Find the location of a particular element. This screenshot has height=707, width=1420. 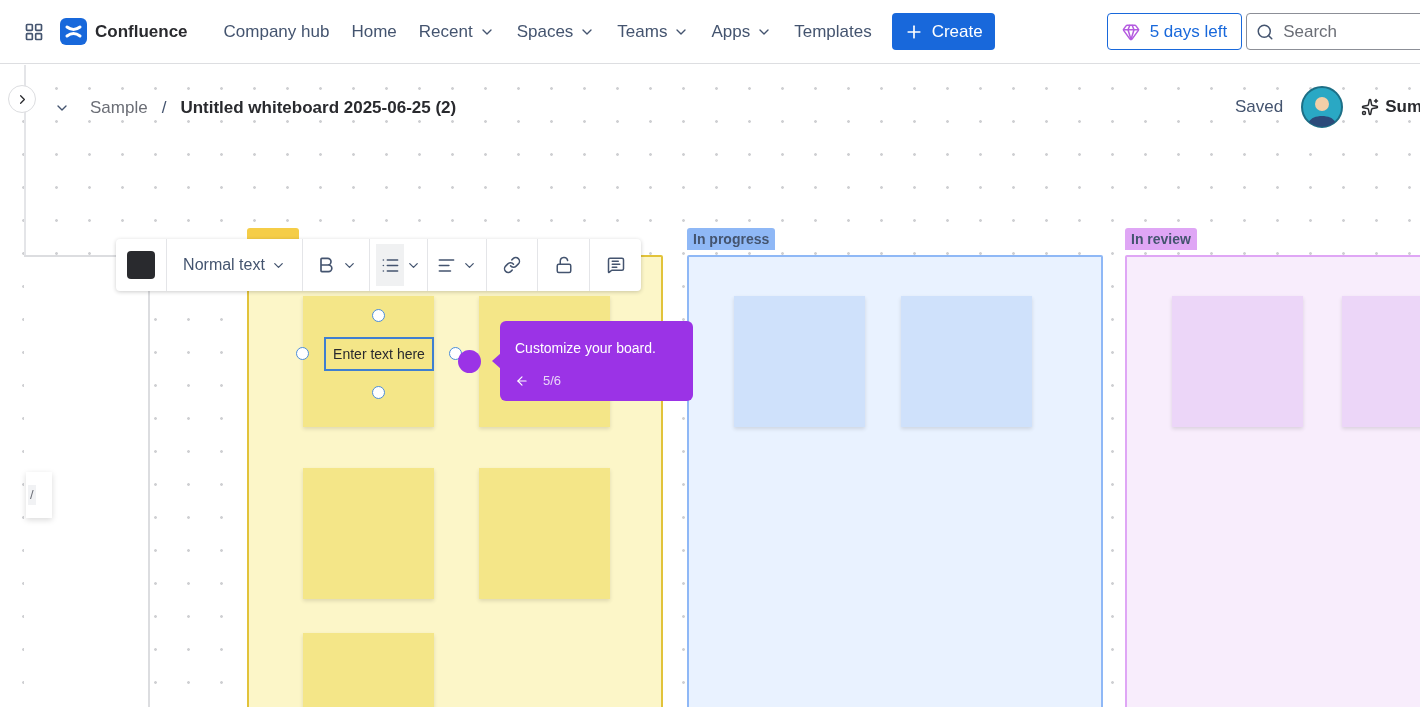

tour-step: 5/6 is located at coordinates (552, 381).